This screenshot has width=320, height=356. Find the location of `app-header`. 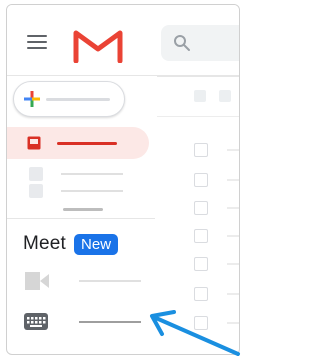

app-header is located at coordinates (123, 40).